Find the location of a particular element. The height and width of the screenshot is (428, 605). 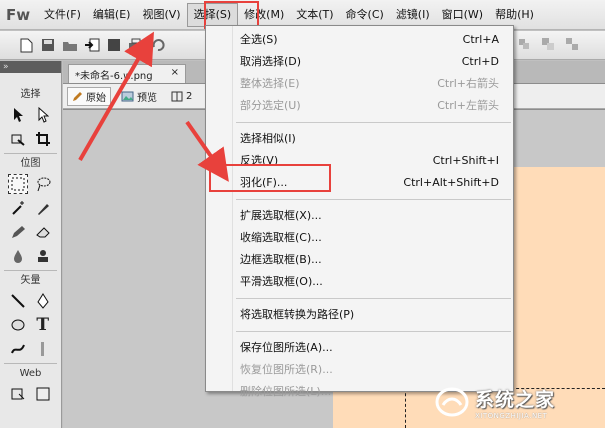

select-menu-item: 羽化(F)... Ctrl+Alt+Shift+D is located at coordinates (359, 183).